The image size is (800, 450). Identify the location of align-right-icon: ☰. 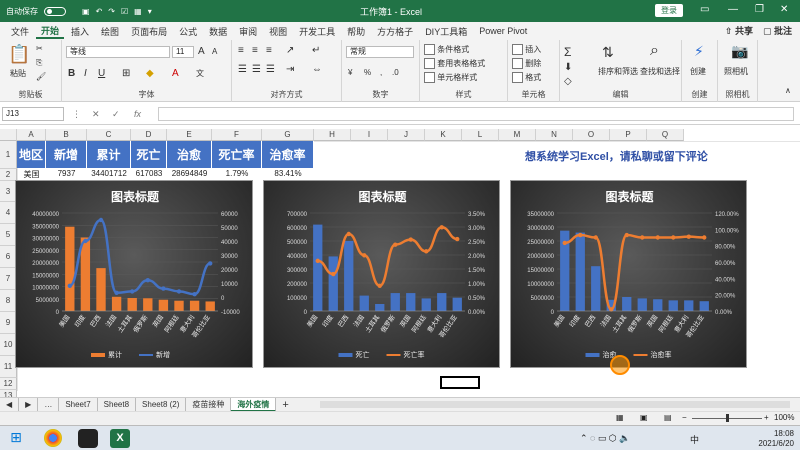
(270, 69).